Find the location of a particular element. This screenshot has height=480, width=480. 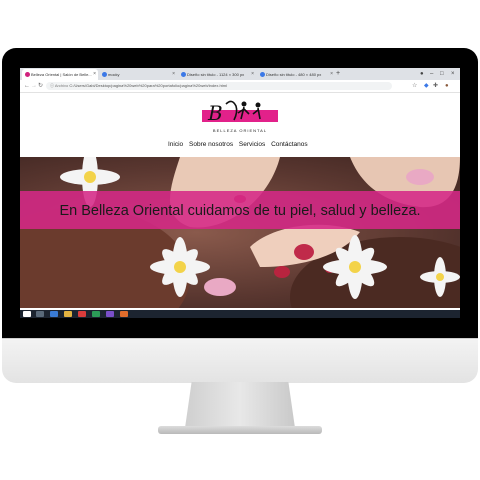

monitor-stand-base is located at coordinates (240, 430).